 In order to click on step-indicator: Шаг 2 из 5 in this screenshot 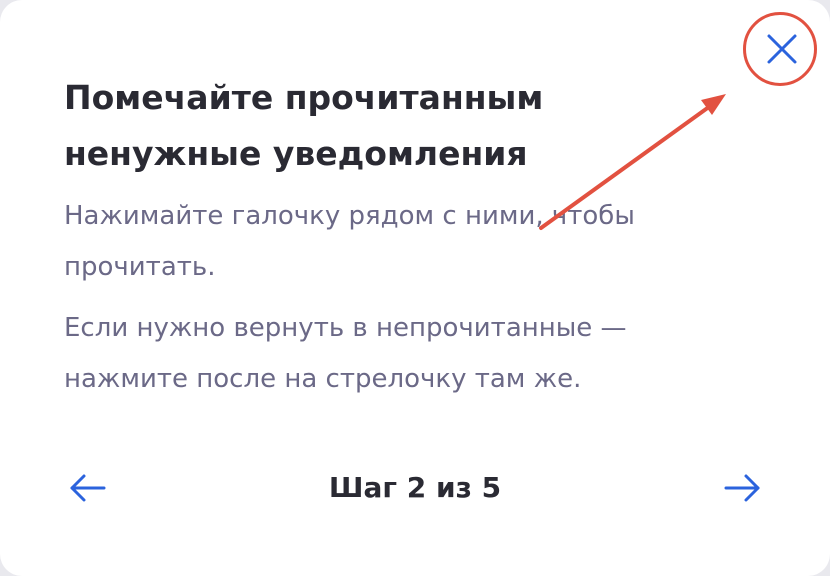, I will do `click(415, 487)`.